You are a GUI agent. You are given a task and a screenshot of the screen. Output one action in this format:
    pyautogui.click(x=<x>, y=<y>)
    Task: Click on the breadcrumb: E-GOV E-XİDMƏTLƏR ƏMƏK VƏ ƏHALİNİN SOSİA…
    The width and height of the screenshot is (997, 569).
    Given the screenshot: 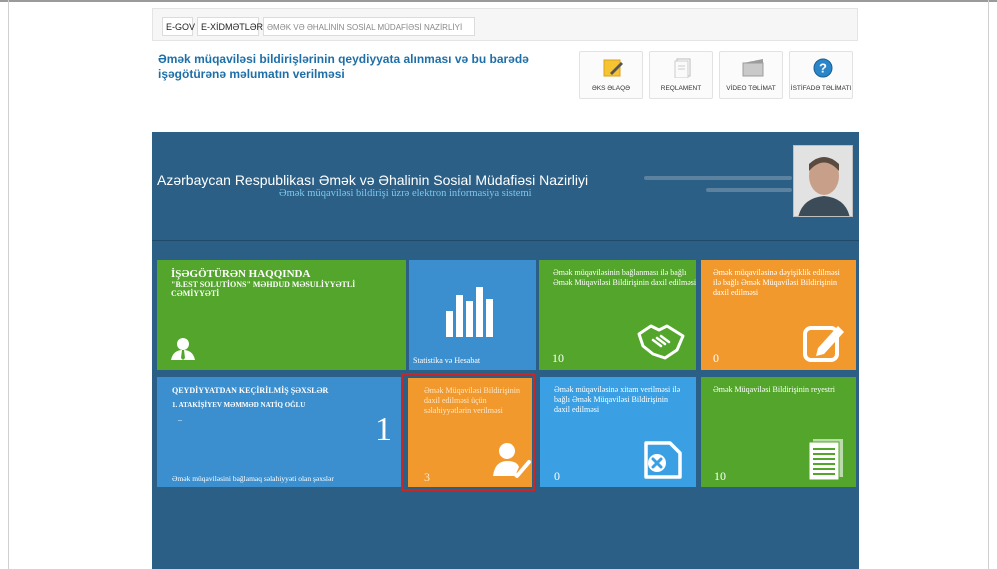 What is the action you would take?
    pyautogui.click(x=505, y=24)
    